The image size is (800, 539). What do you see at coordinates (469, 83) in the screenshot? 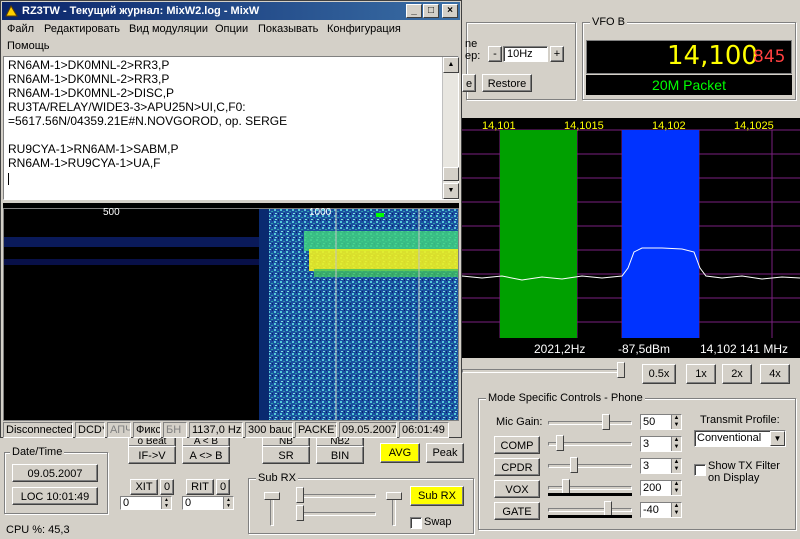
I see `partial-button: e` at bounding box center [469, 83].